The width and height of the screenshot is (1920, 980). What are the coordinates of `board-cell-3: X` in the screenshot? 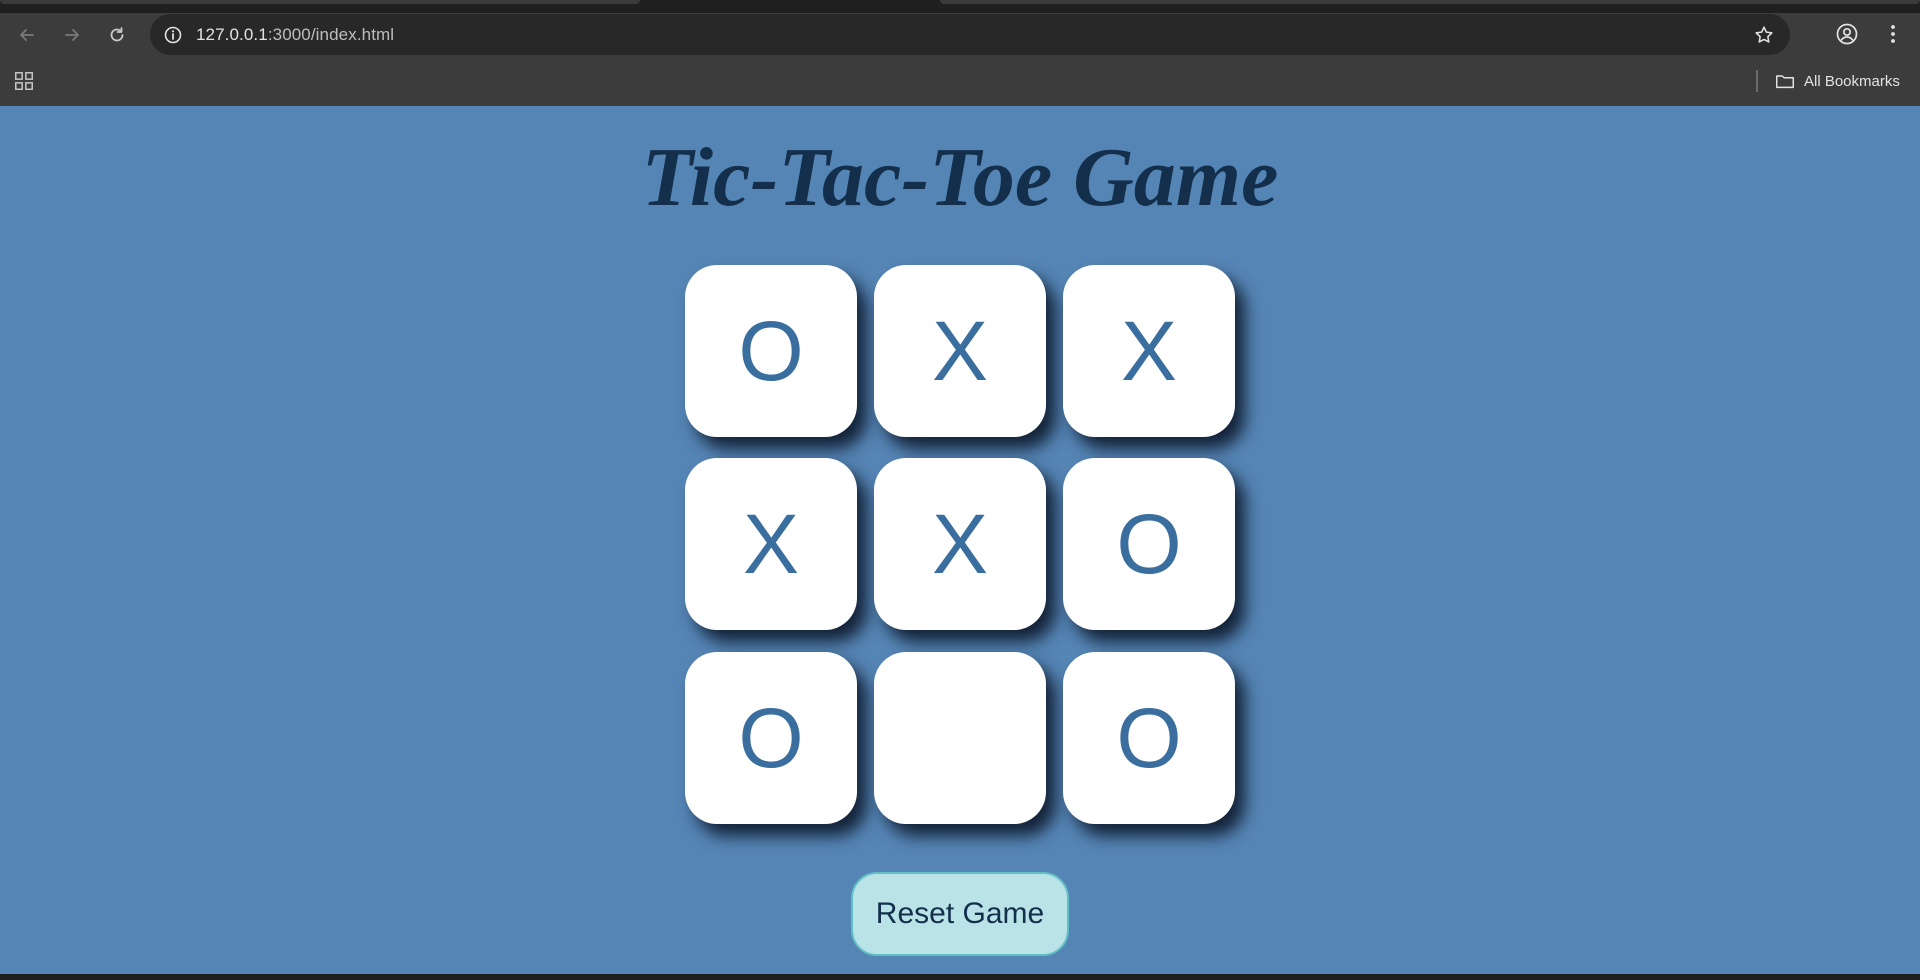 It's located at (1149, 351).